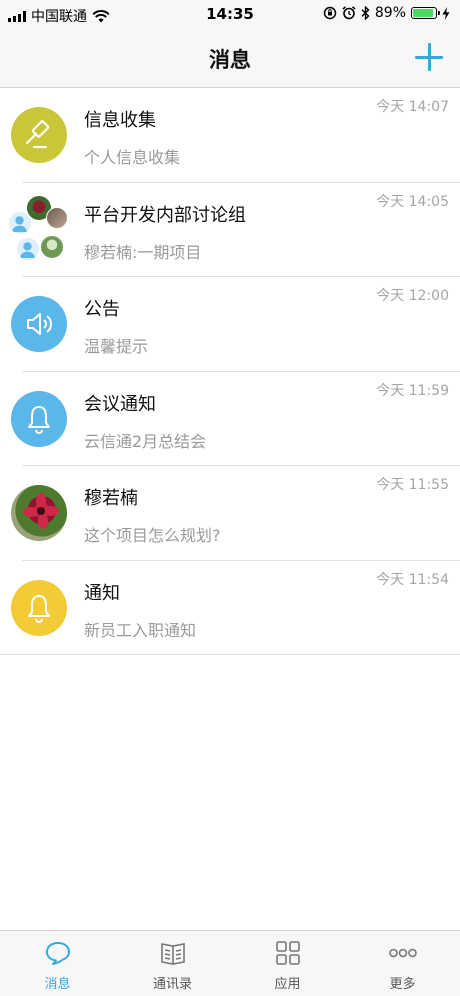 The height and width of the screenshot is (996, 460). I want to click on battery-fill, so click(423, 13).